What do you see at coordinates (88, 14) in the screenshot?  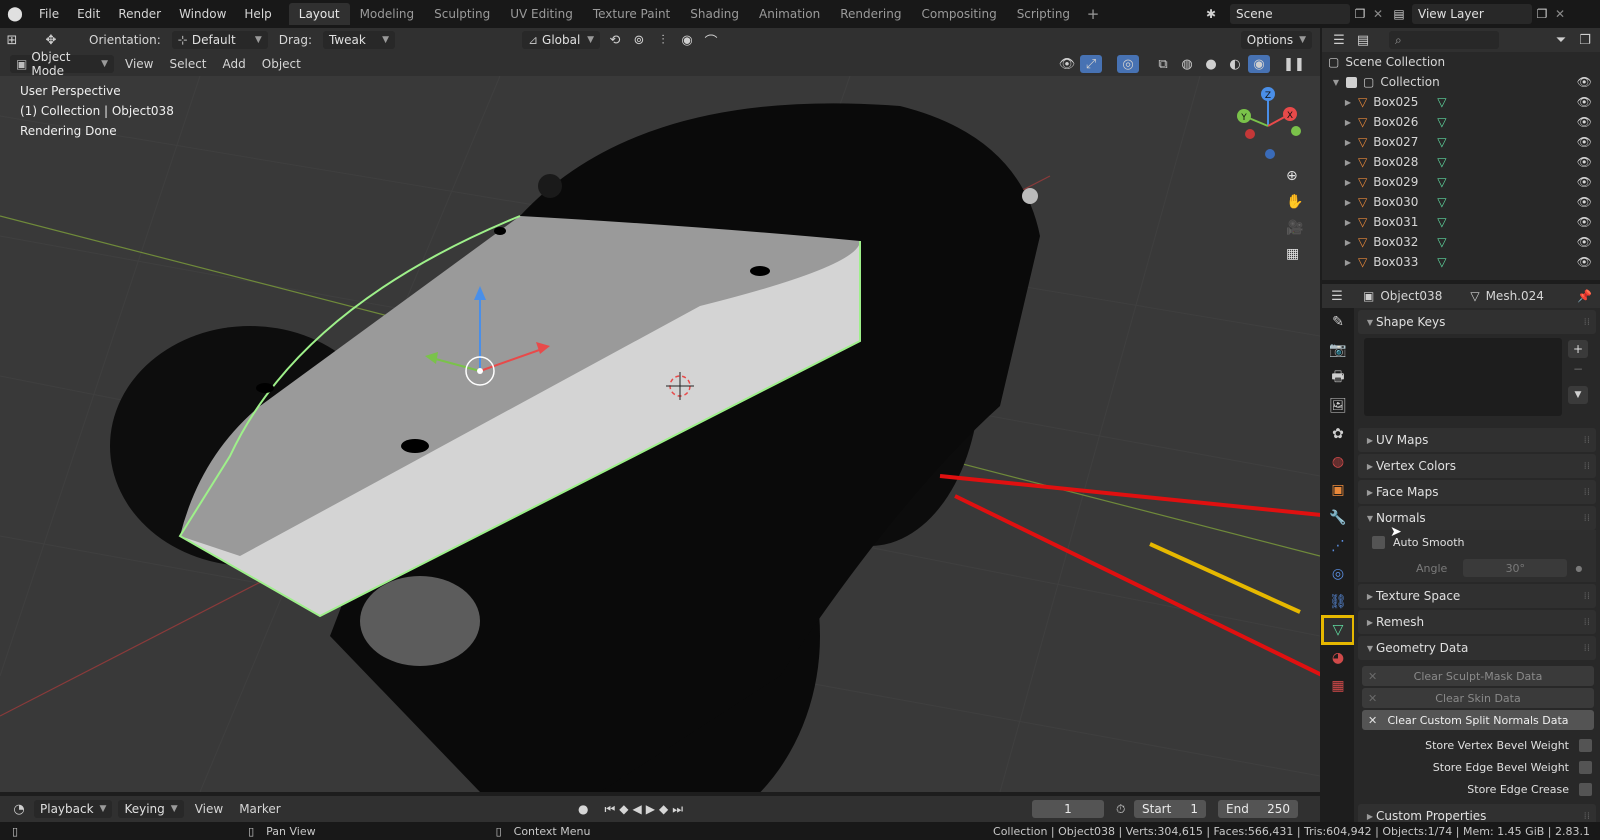 I see `menu-edit: Edit` at bounding box center [88, 14].